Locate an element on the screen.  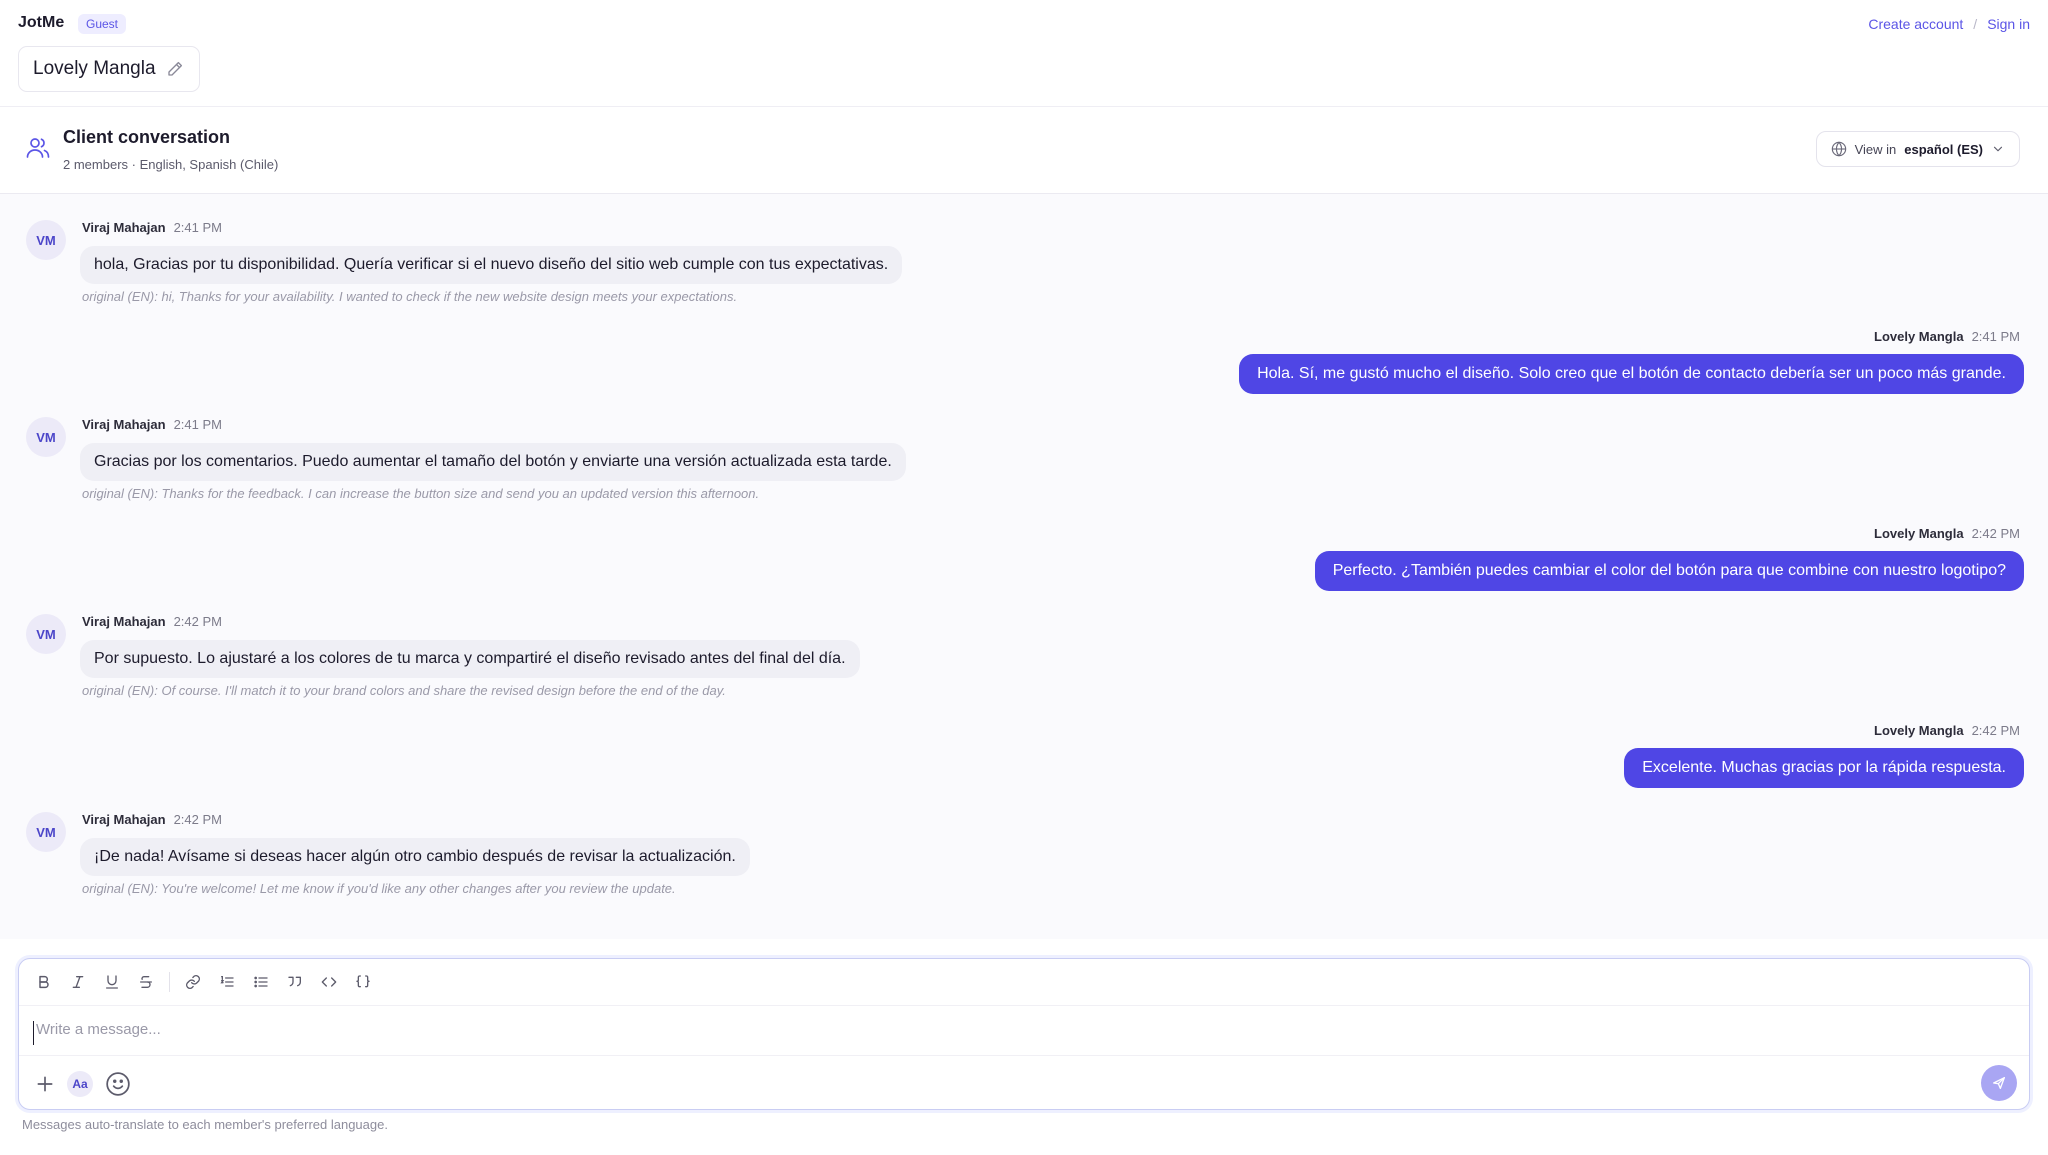
message-composer: Write a message... Aa is located at coordinates (1024, 1034).